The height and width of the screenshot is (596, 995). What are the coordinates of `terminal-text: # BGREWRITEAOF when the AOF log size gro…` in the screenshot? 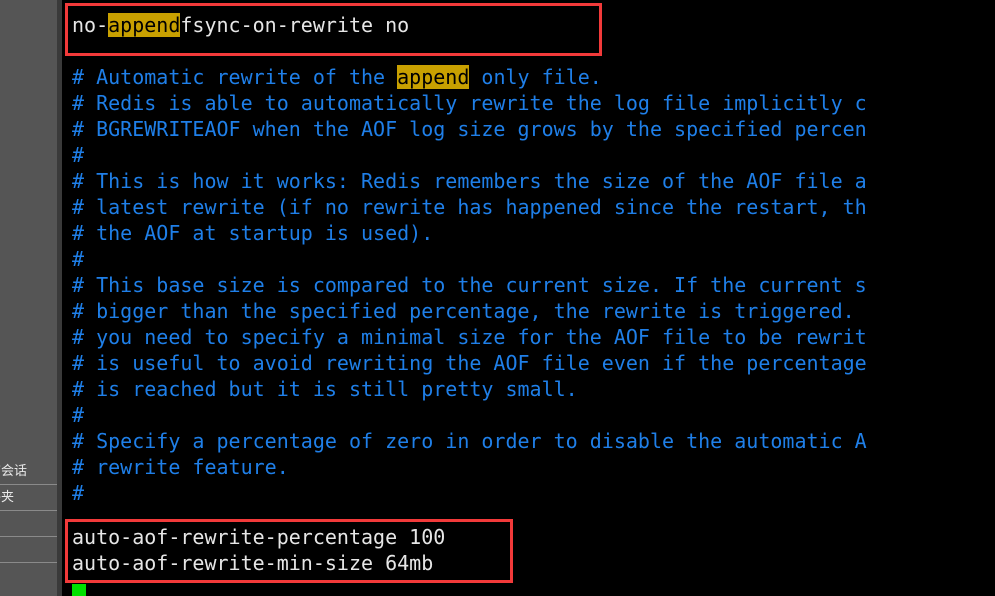 It's located at (469, 129).